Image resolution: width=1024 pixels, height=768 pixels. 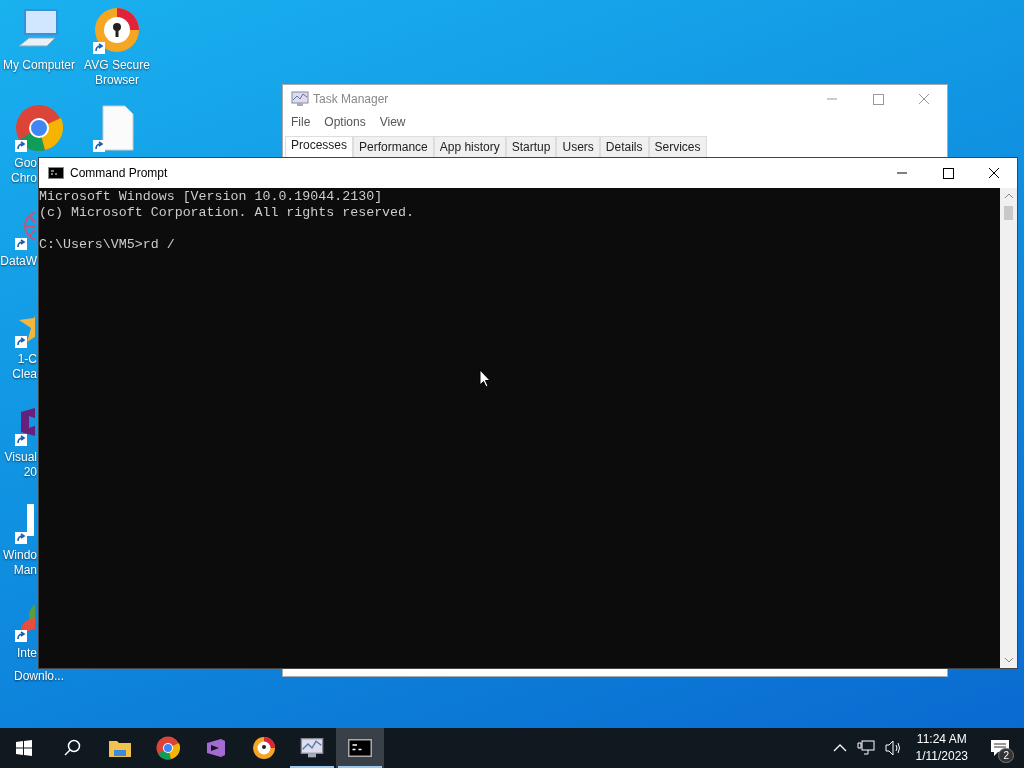 I want to click on icon-label: AVG Secure, so click(x=117, y=65).